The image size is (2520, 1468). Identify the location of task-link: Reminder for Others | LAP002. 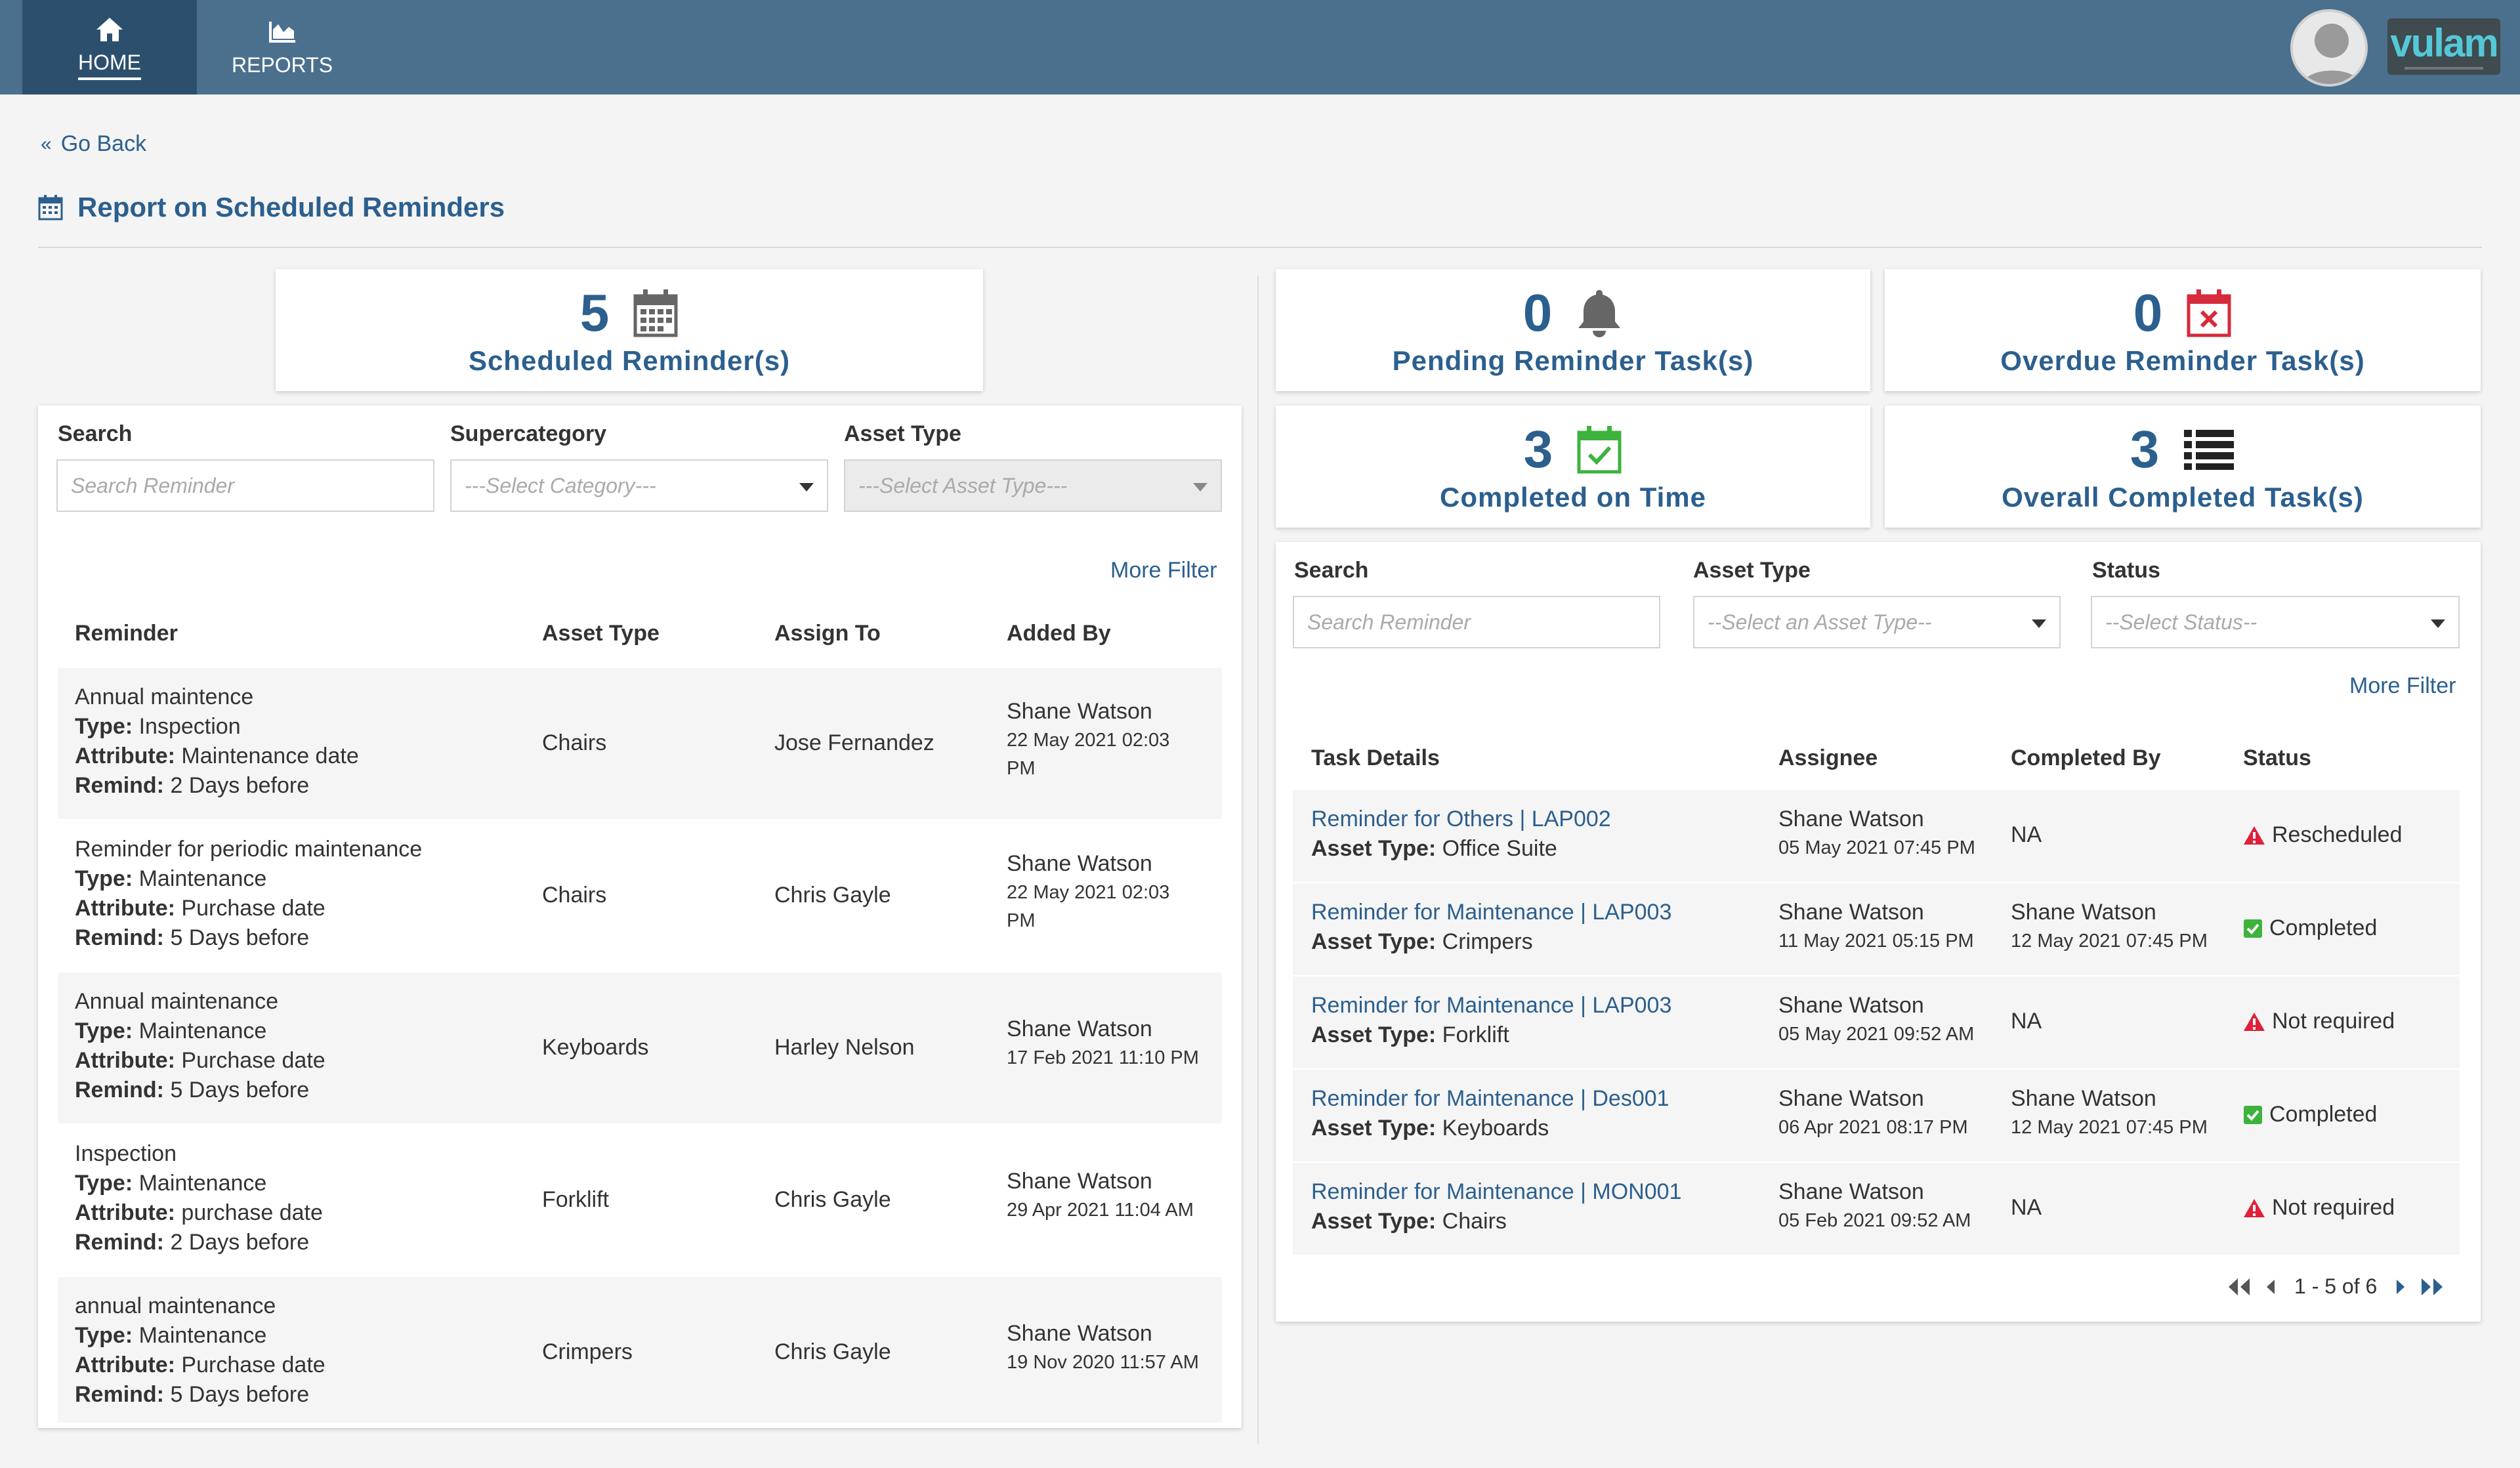
(1461, 819).